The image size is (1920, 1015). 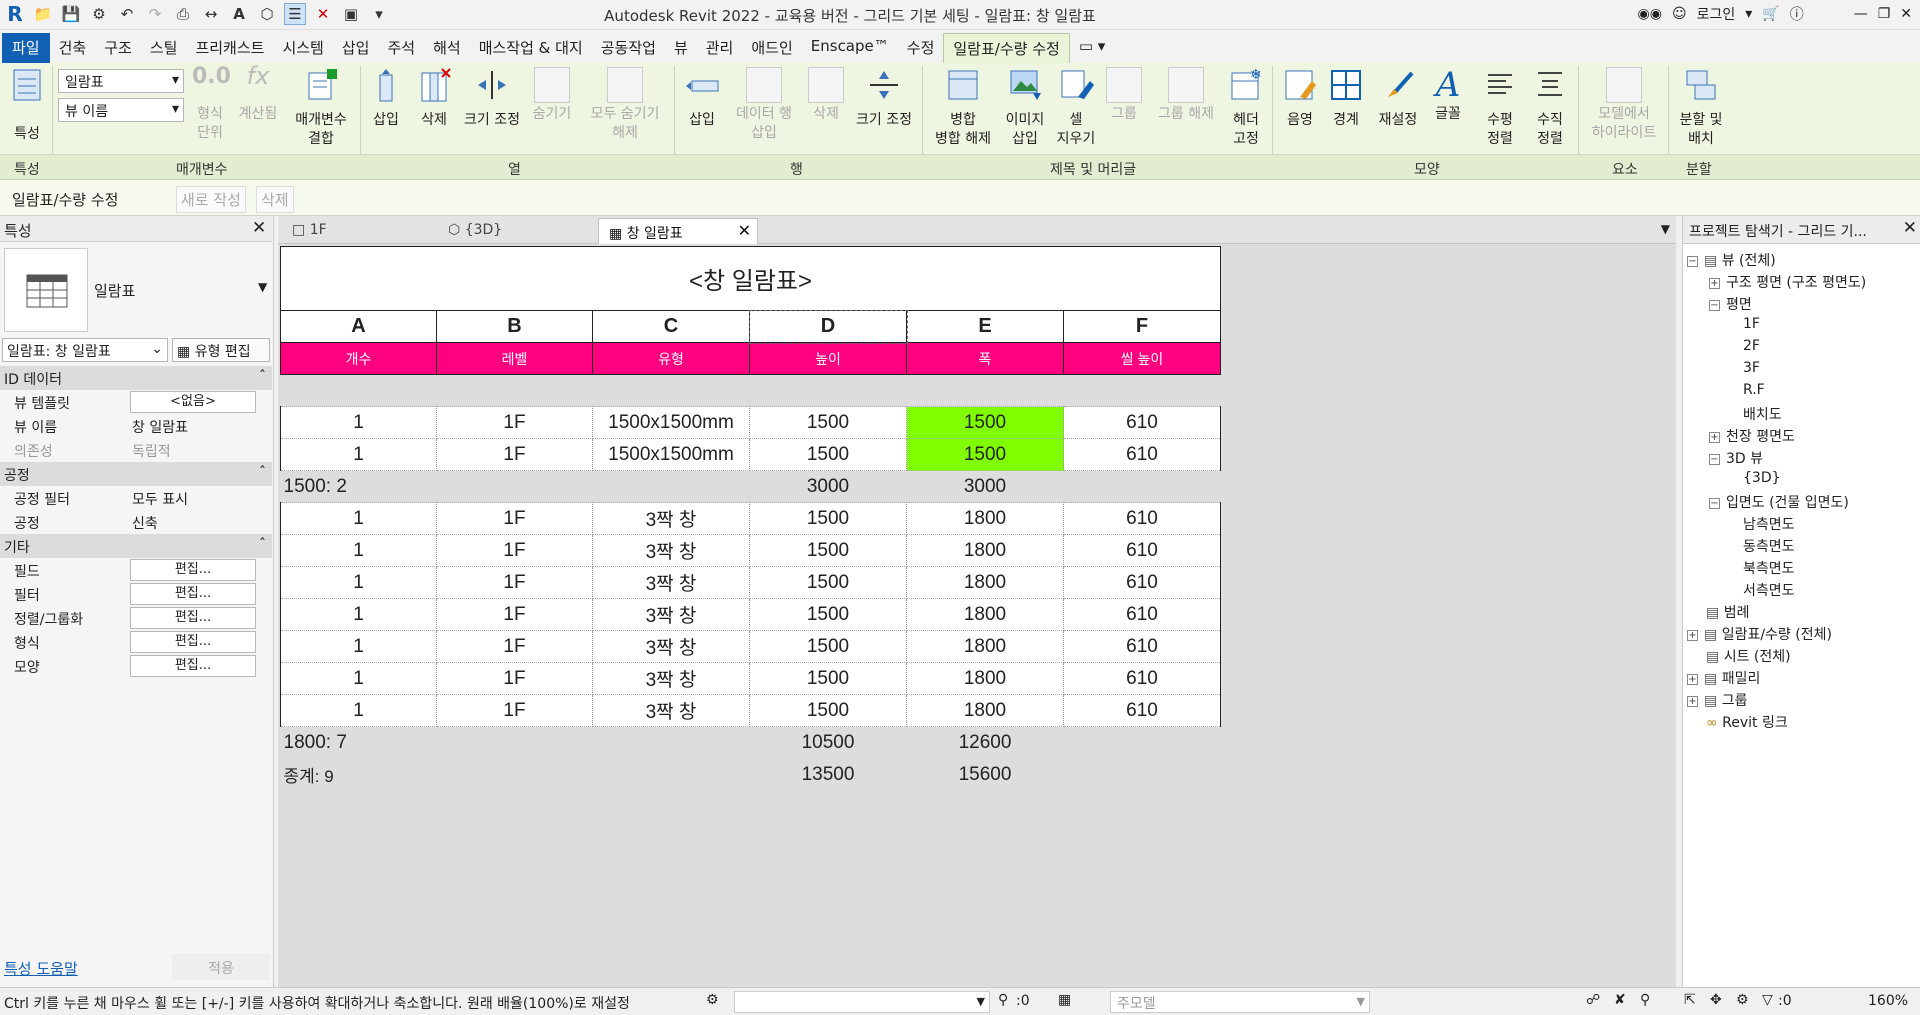 I want to click on apply-button: 적용, so click(x=221, y=967).